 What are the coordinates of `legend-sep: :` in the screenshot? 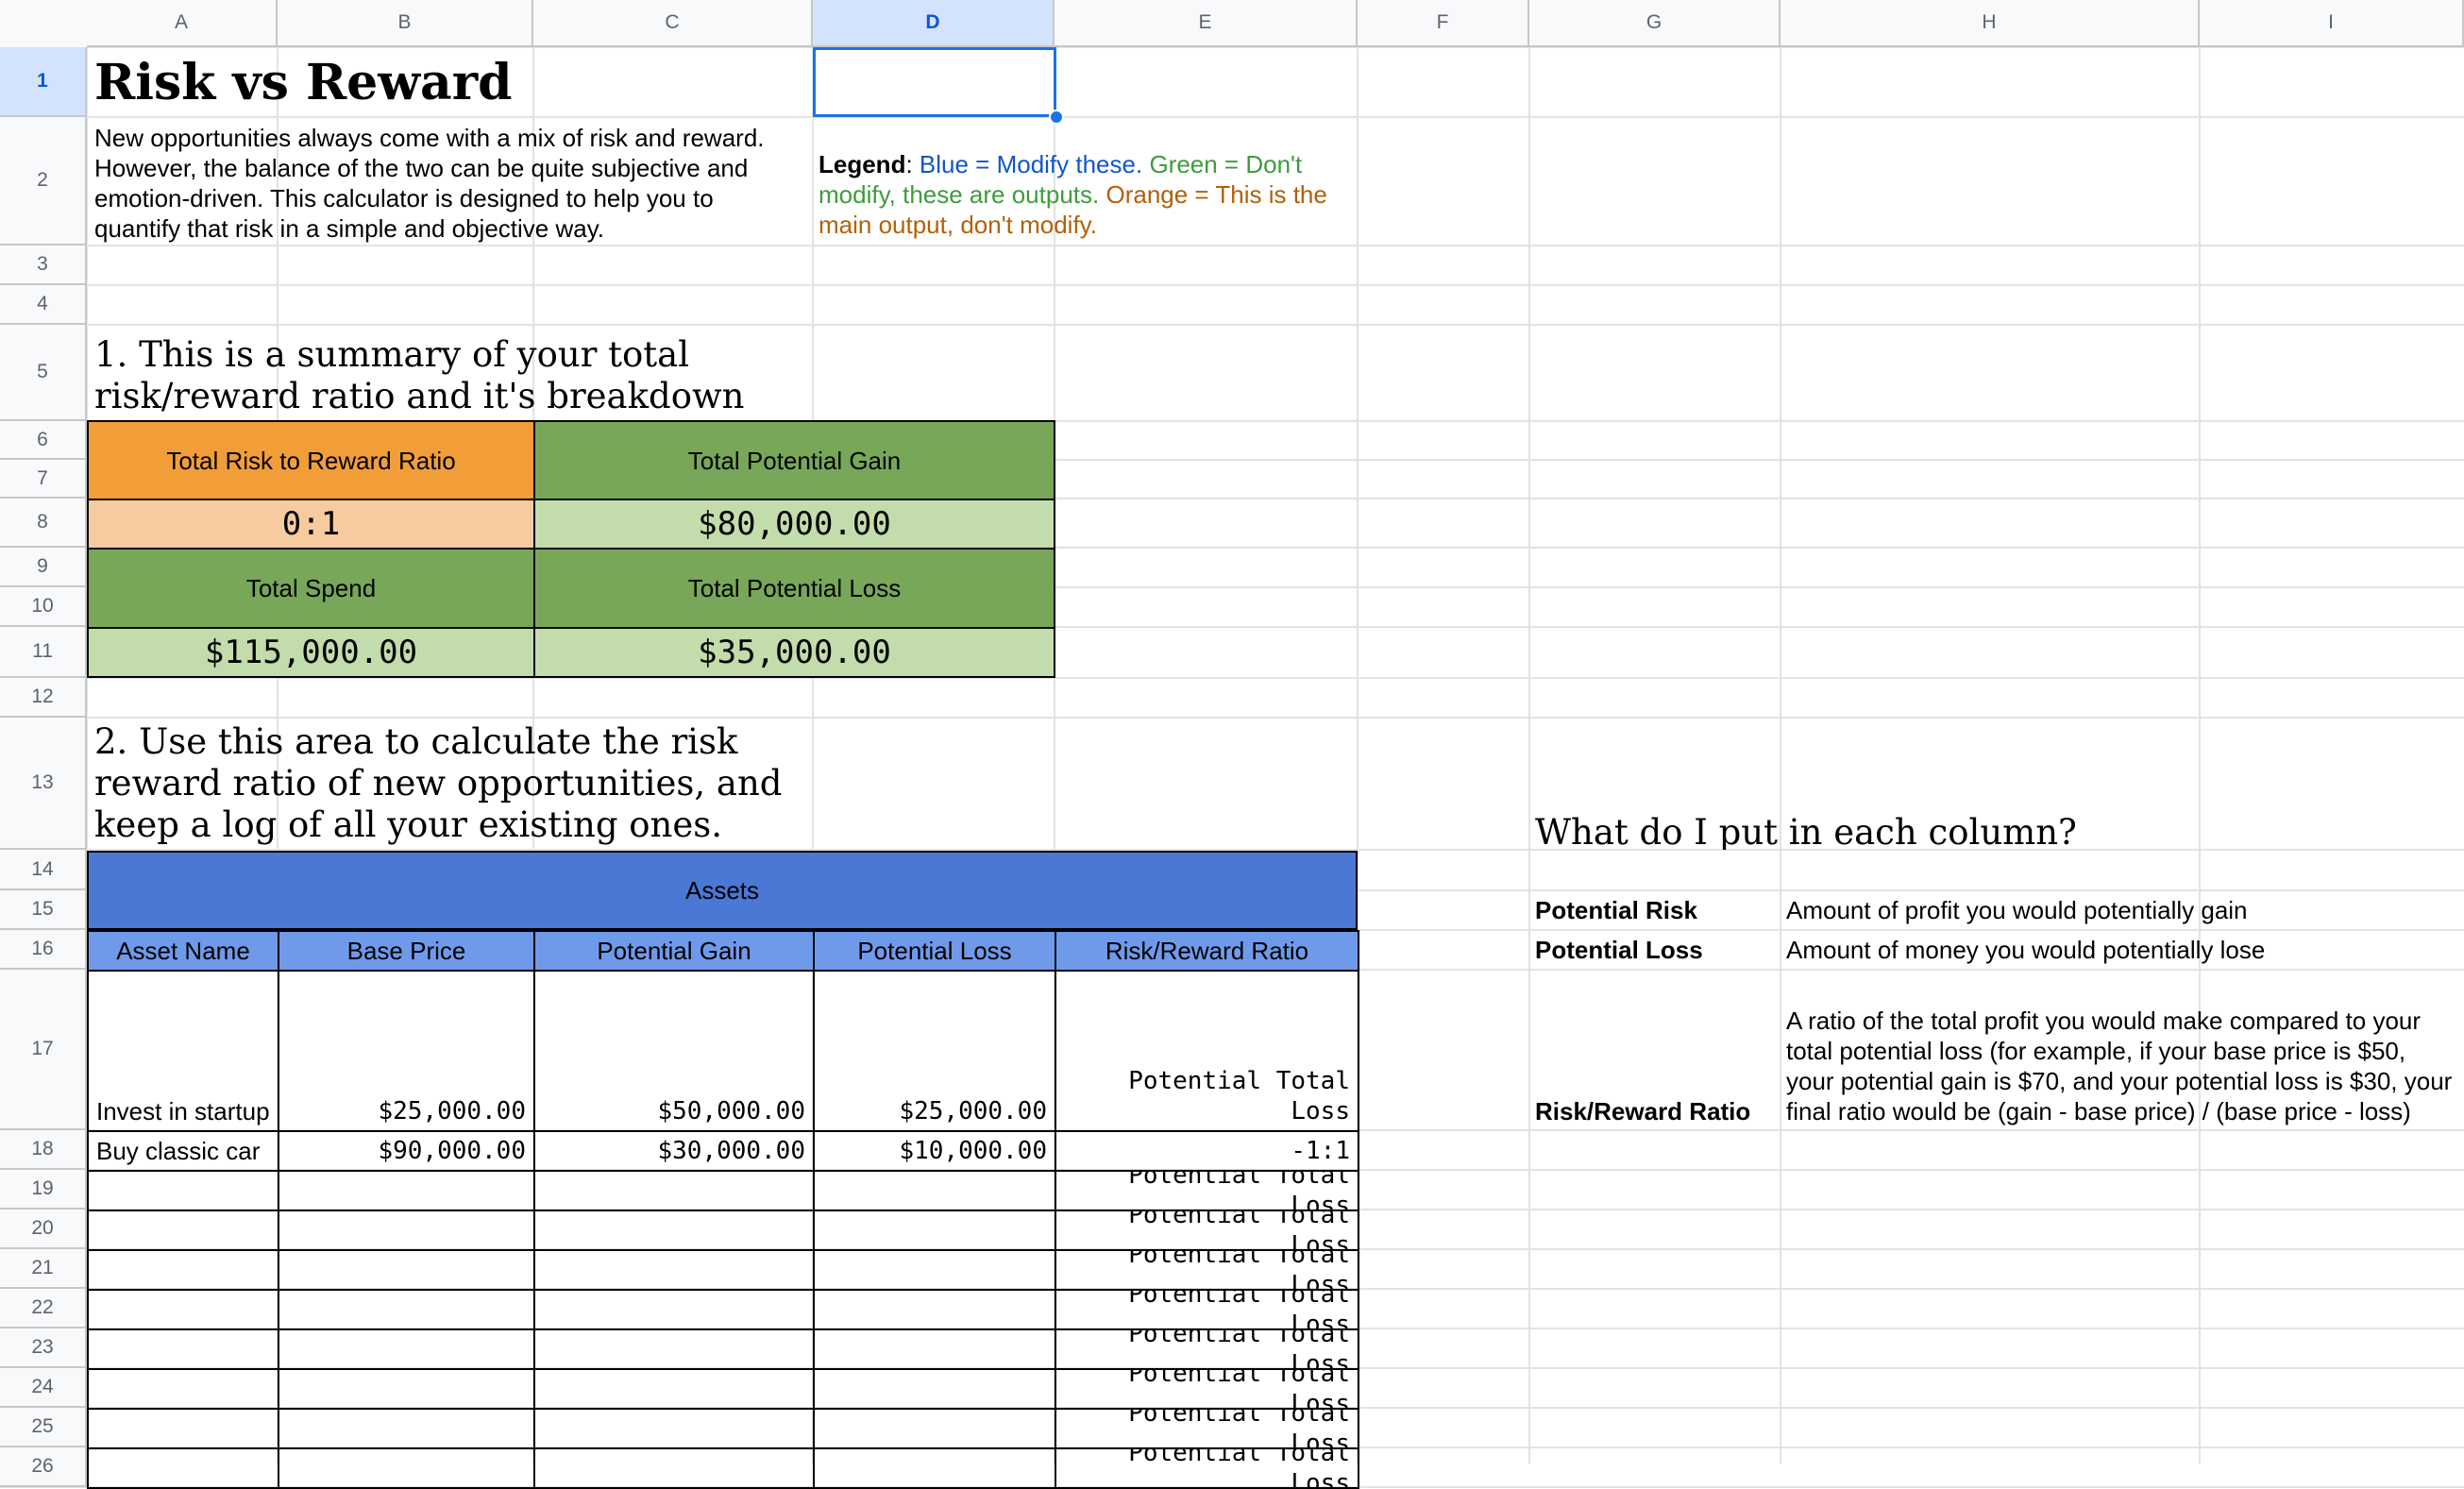 It's located at (912, 164).